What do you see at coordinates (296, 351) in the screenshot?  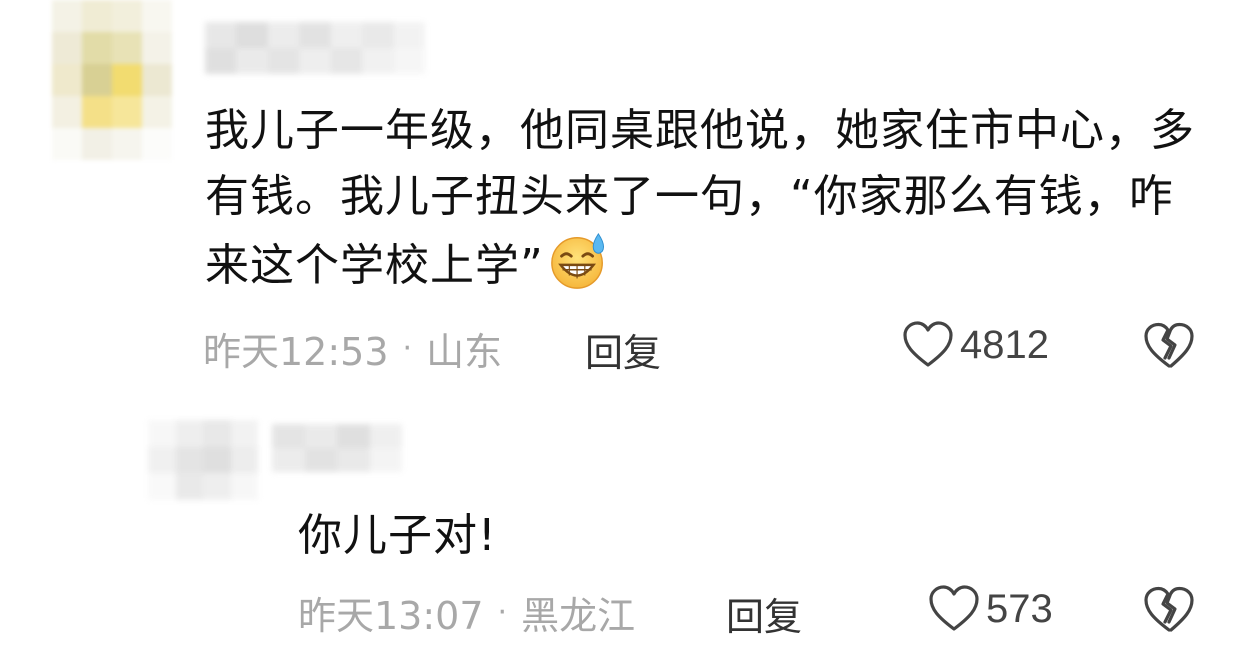 I see `comment-time: 昨天12:53` at bounding box center [296, 351].